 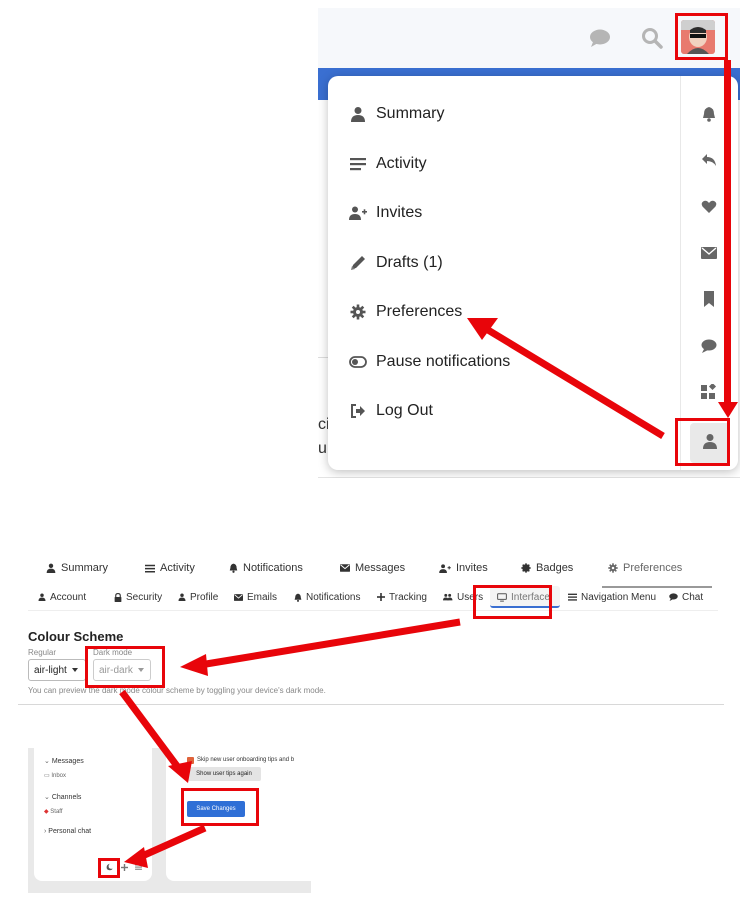 What do you see at coordinates (555, 568) in the screenshot?
I see `tab-label: Badges` at bounding box center [555, 568].